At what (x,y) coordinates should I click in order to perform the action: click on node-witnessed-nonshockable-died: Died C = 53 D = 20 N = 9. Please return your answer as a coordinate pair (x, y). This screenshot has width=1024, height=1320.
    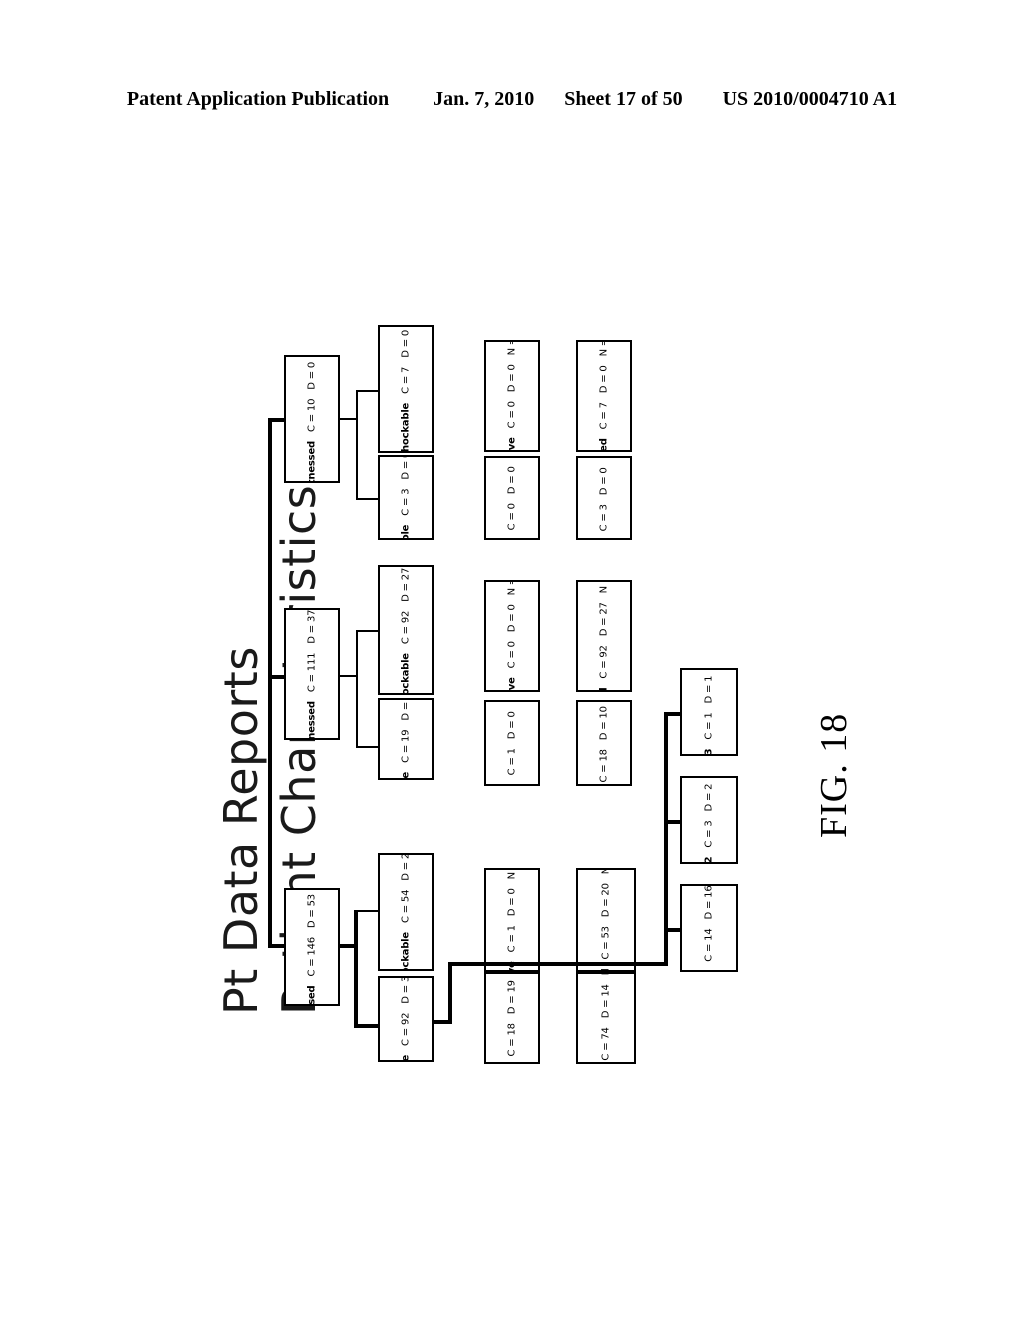
    Looking at the image, I should click on (606, 920).